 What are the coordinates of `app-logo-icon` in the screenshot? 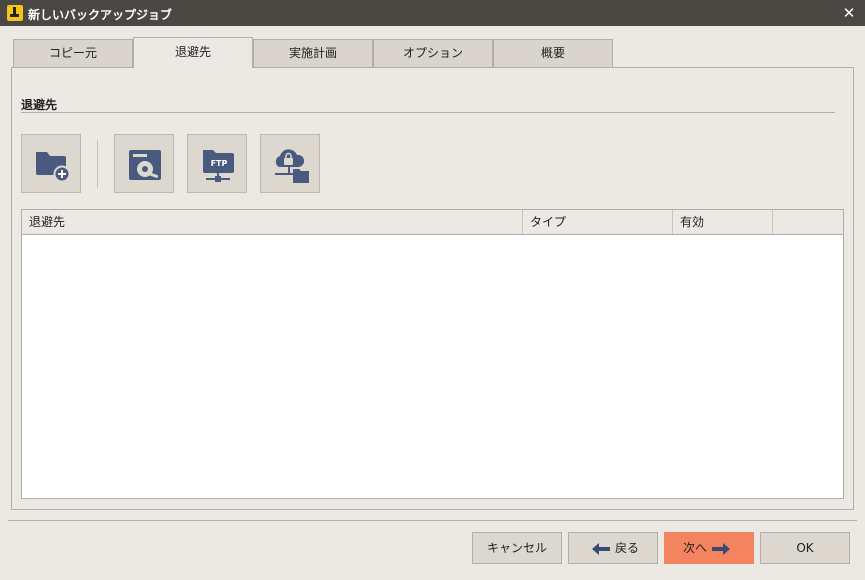 It's located at (15, 13).